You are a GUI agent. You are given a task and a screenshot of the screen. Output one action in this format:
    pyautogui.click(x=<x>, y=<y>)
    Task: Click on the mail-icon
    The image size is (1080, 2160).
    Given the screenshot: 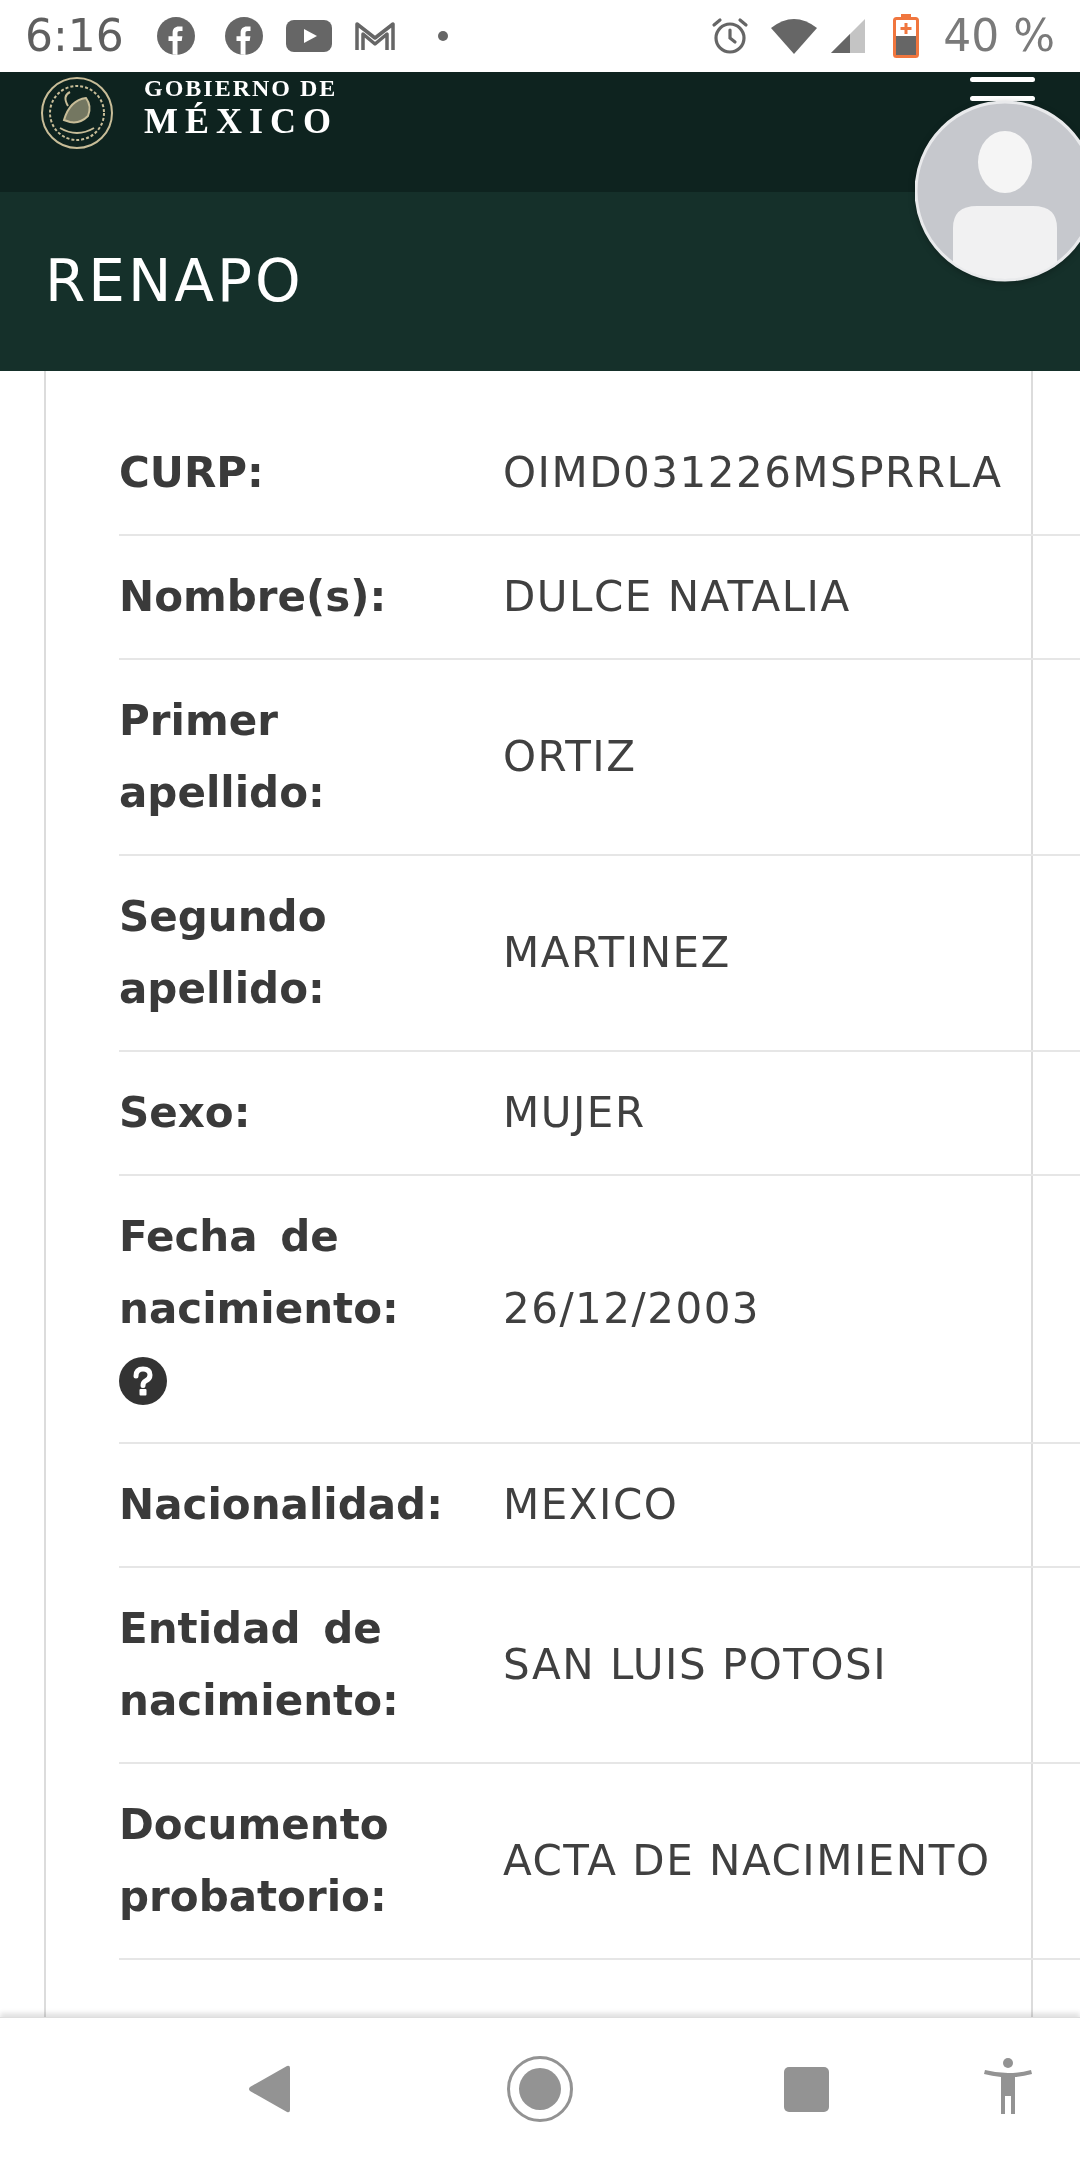 What is the action you would take?
    pyautogui.click(x=374, y=36)
    